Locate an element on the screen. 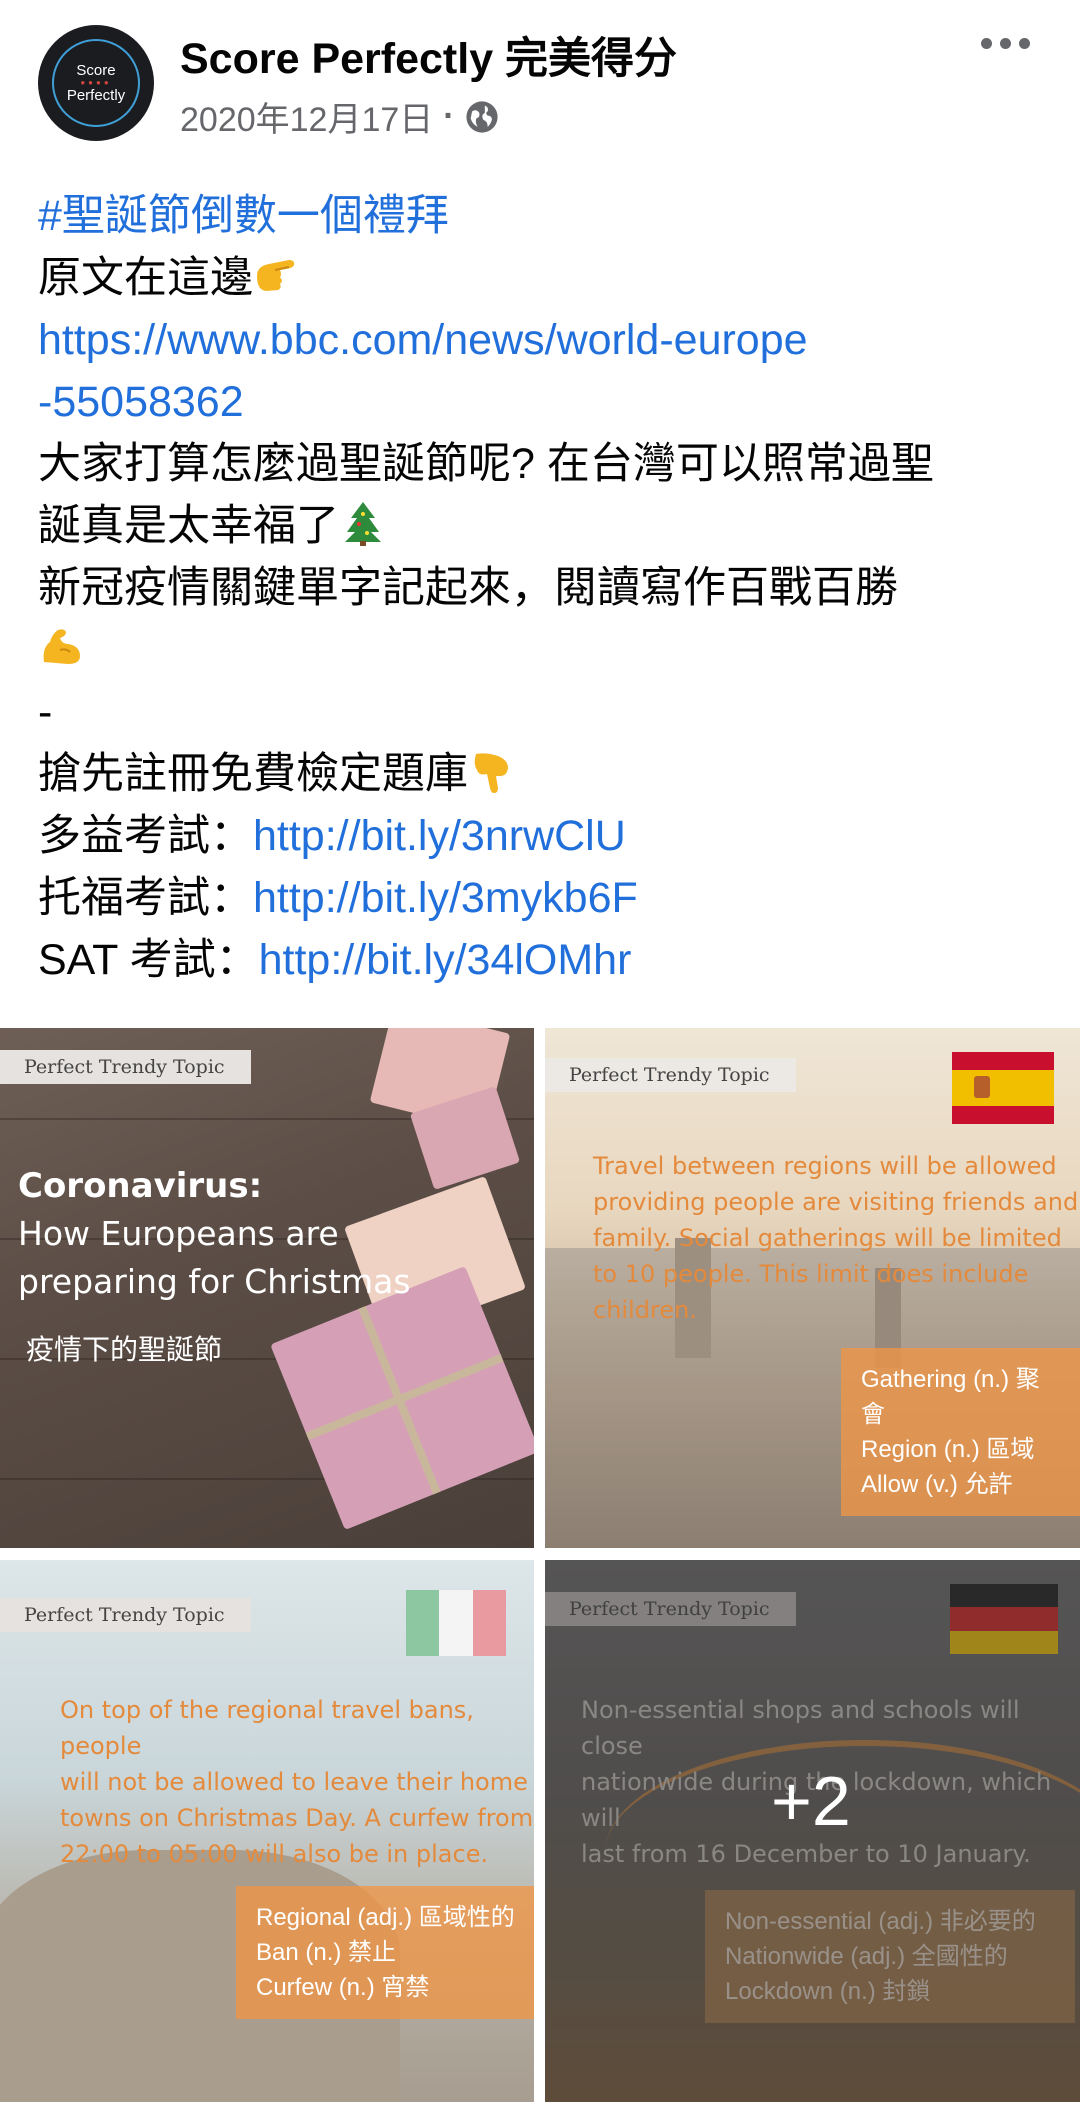 The image size is (1080, 2102). avatar-text-2: Perfectly is located at coordinates (96, 95).